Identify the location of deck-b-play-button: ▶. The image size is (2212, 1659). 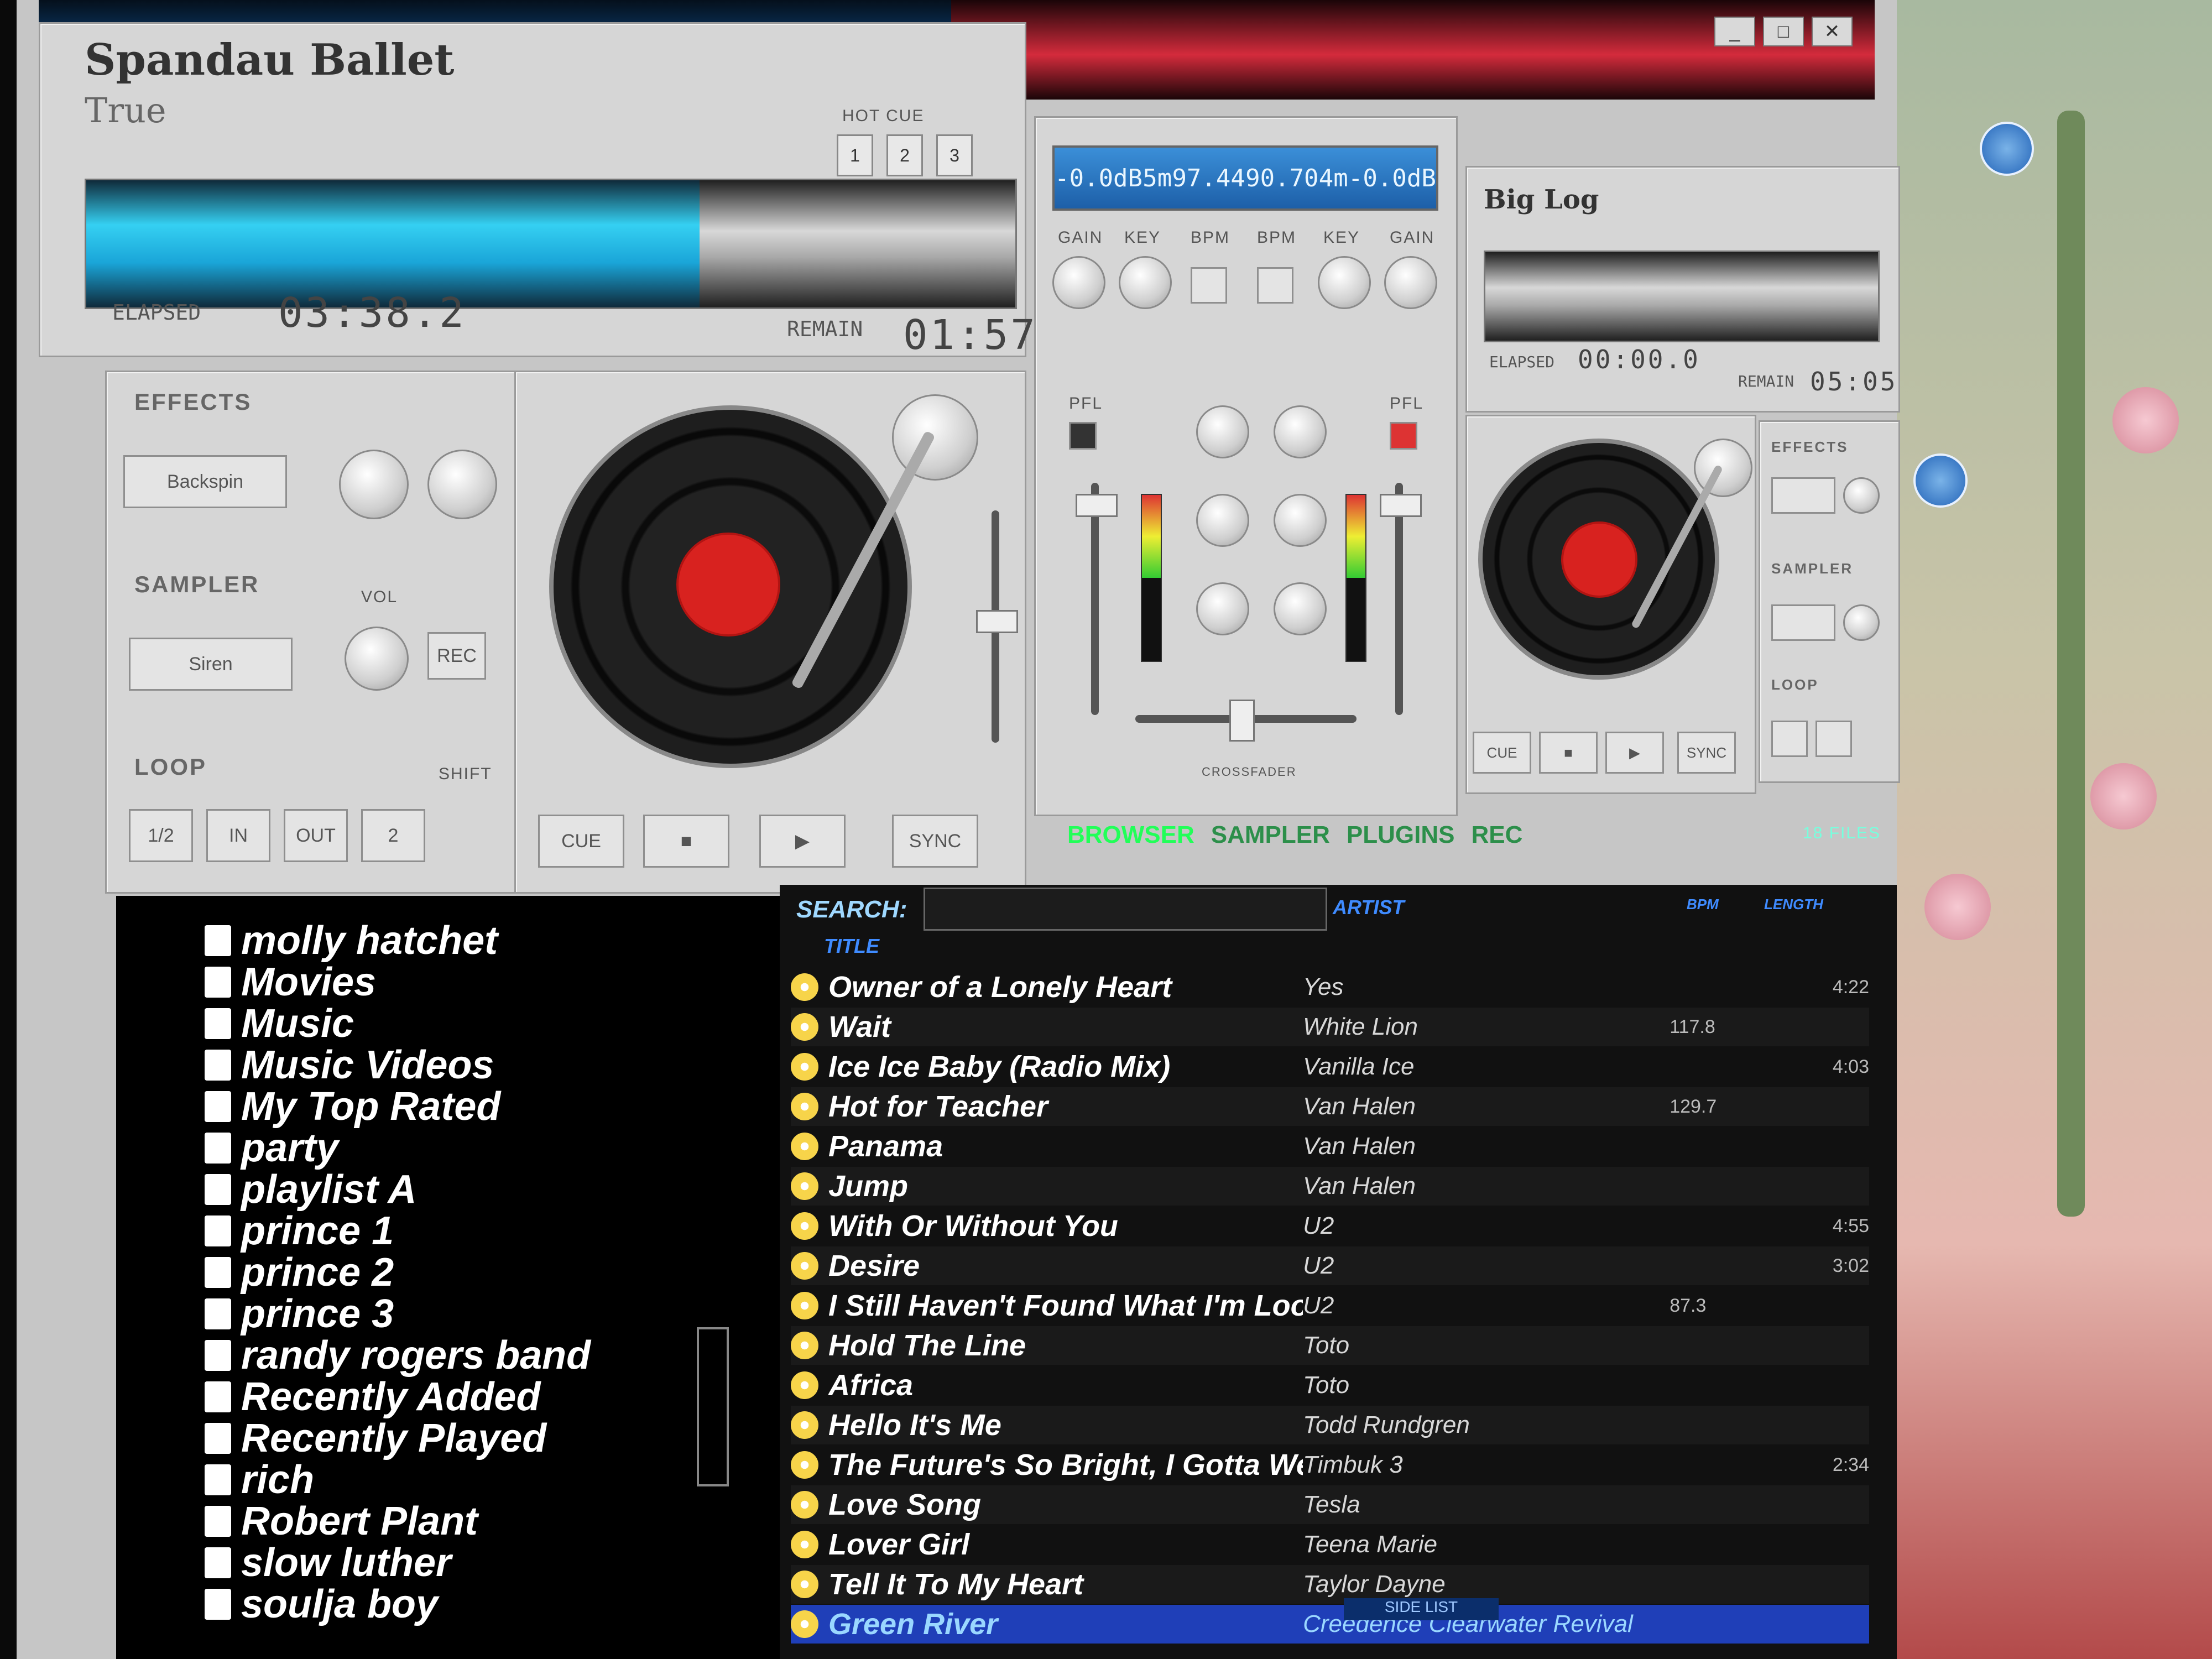
(1635, 753).